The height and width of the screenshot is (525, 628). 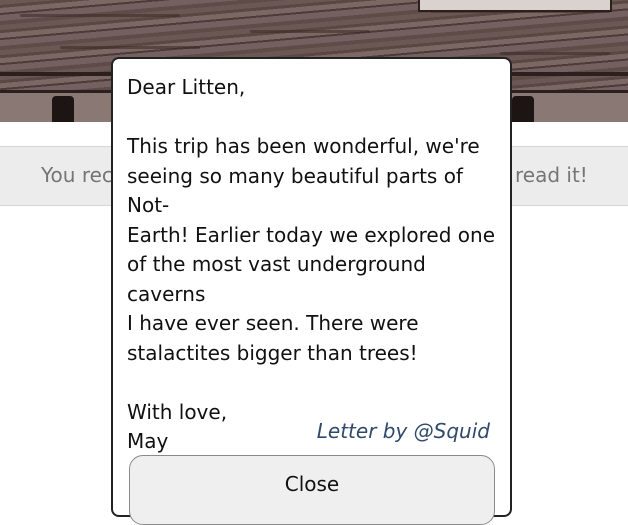 I want to click on letter-line: stalactites bigger than trees!, so click(x=272, y=352).